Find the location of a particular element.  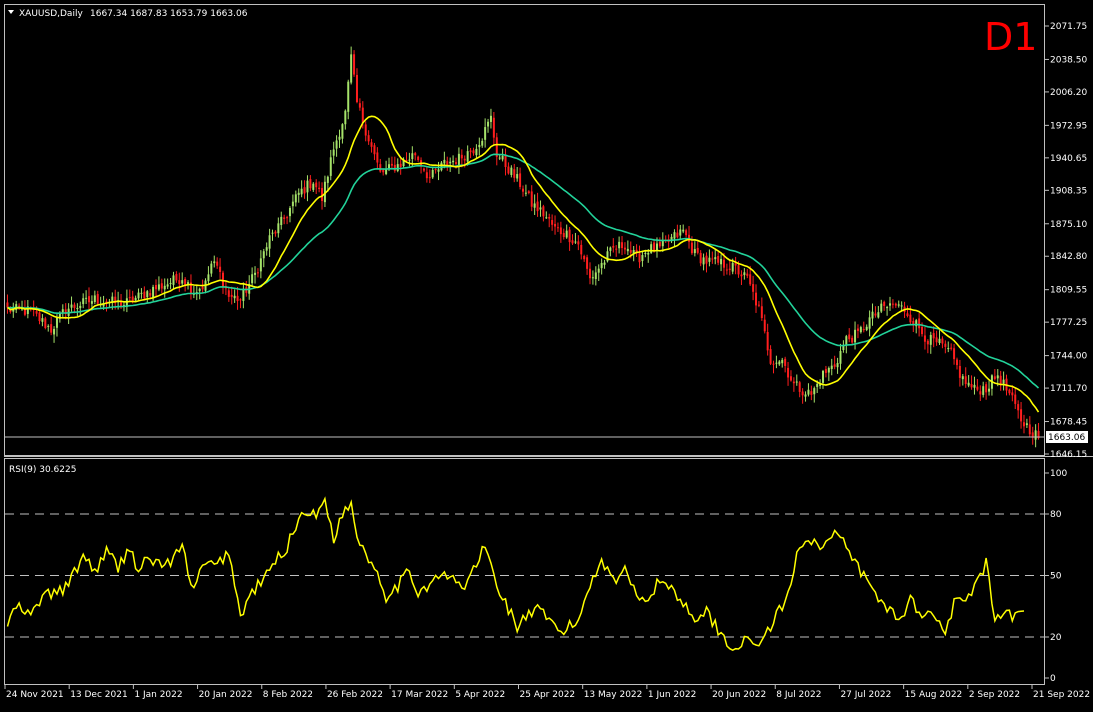

price-tick-label: 1940.65 is located at coordinates (1068, 159).